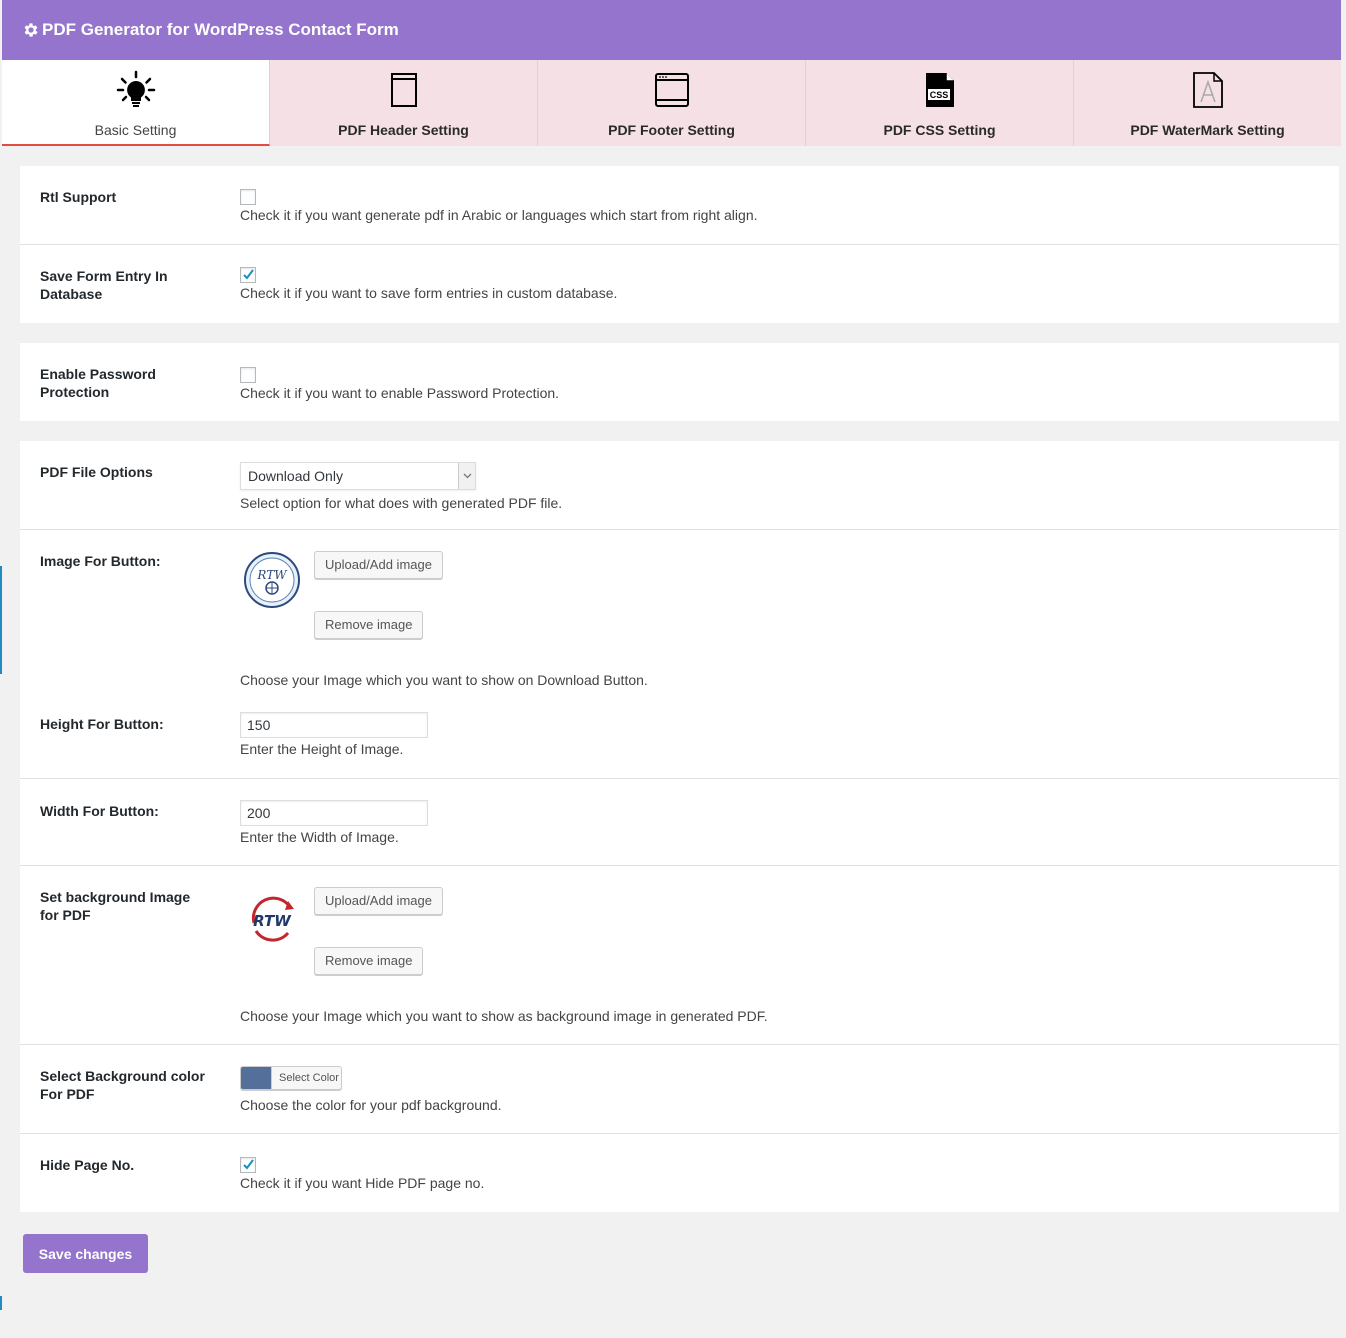 Image resolution: width=1346 pixels, height=1338 pixels. What do you see at coordinates (85, 1253) in the screenshot?
I see `save-changes-button: Save changes` at bounding box center [85, 1253].